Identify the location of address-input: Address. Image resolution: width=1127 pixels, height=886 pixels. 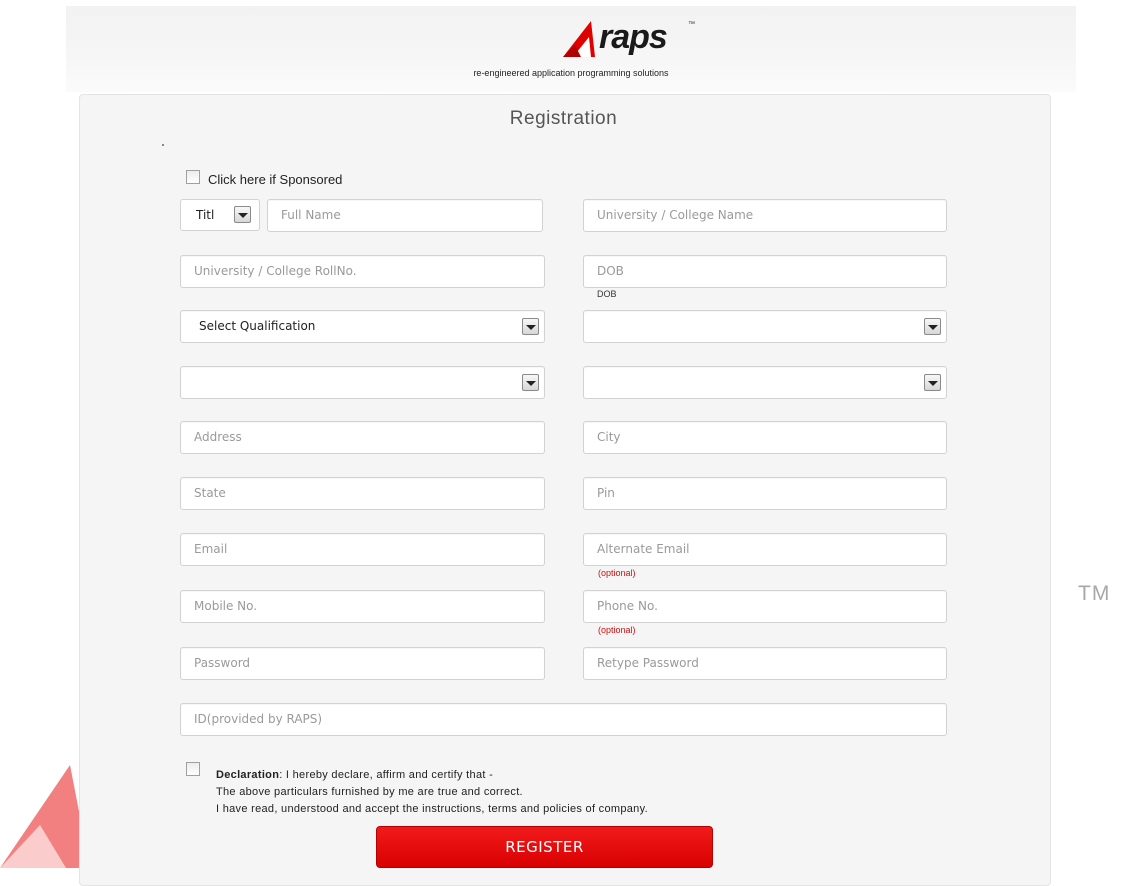
(362, 437).